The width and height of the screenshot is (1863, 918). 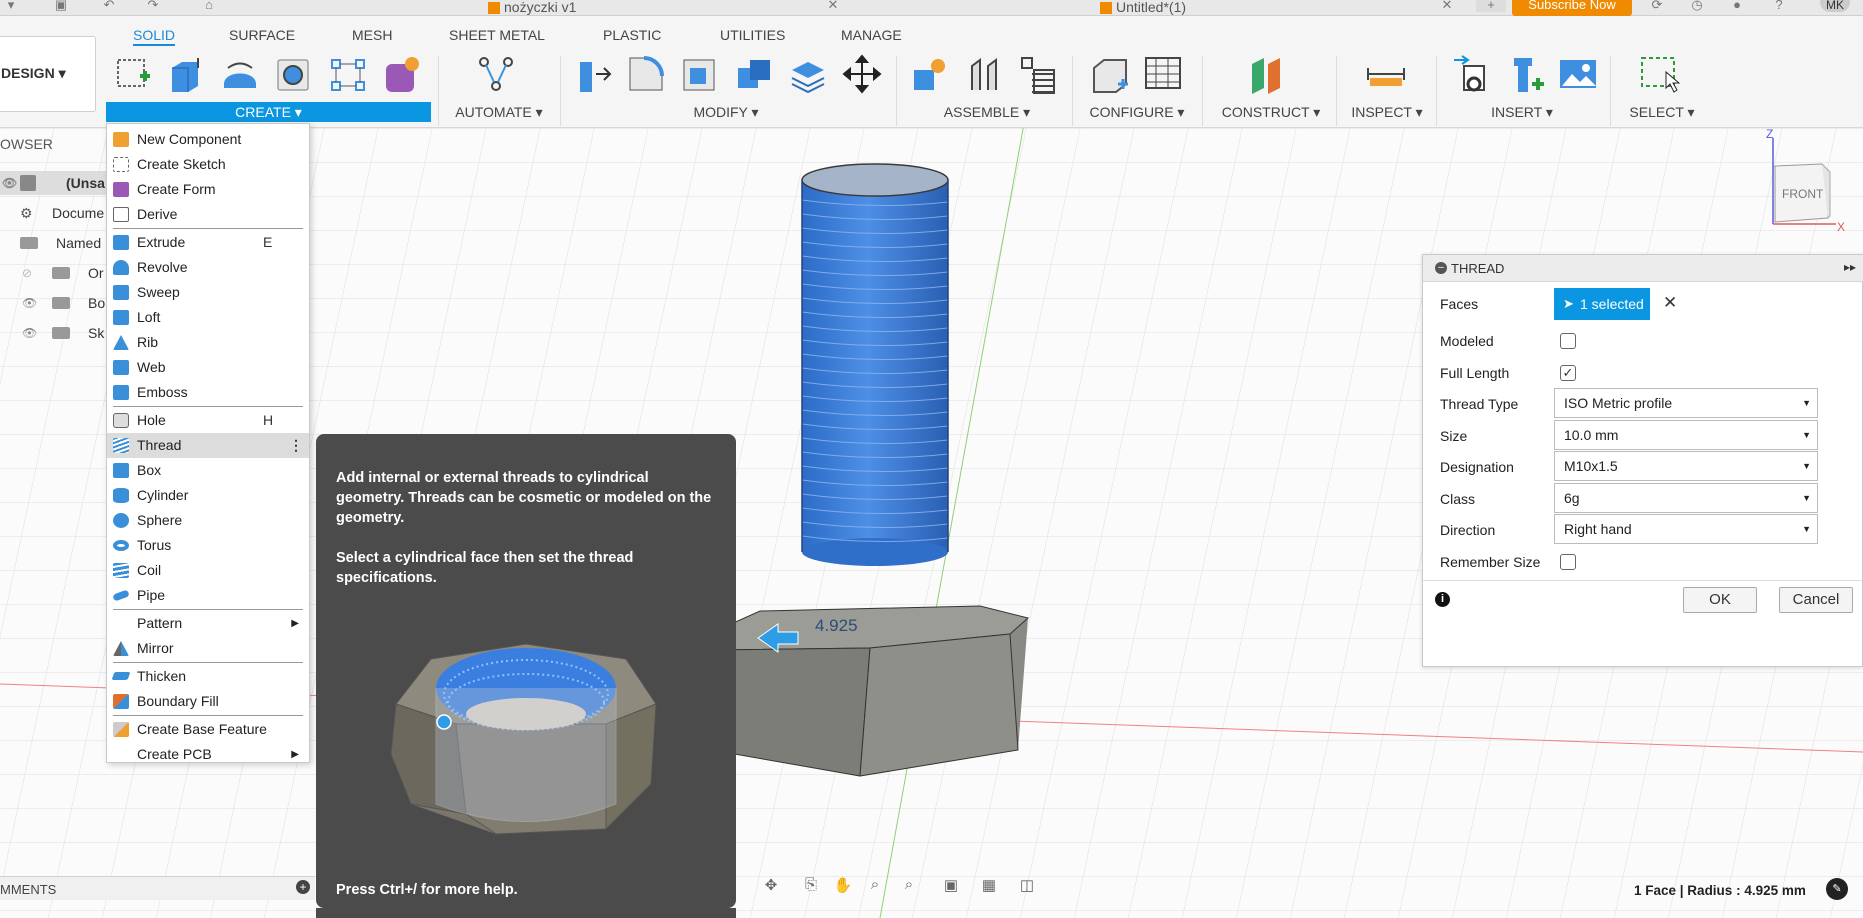 I want to click on more-options-icon: ⋮, so click(x=296, y=445).